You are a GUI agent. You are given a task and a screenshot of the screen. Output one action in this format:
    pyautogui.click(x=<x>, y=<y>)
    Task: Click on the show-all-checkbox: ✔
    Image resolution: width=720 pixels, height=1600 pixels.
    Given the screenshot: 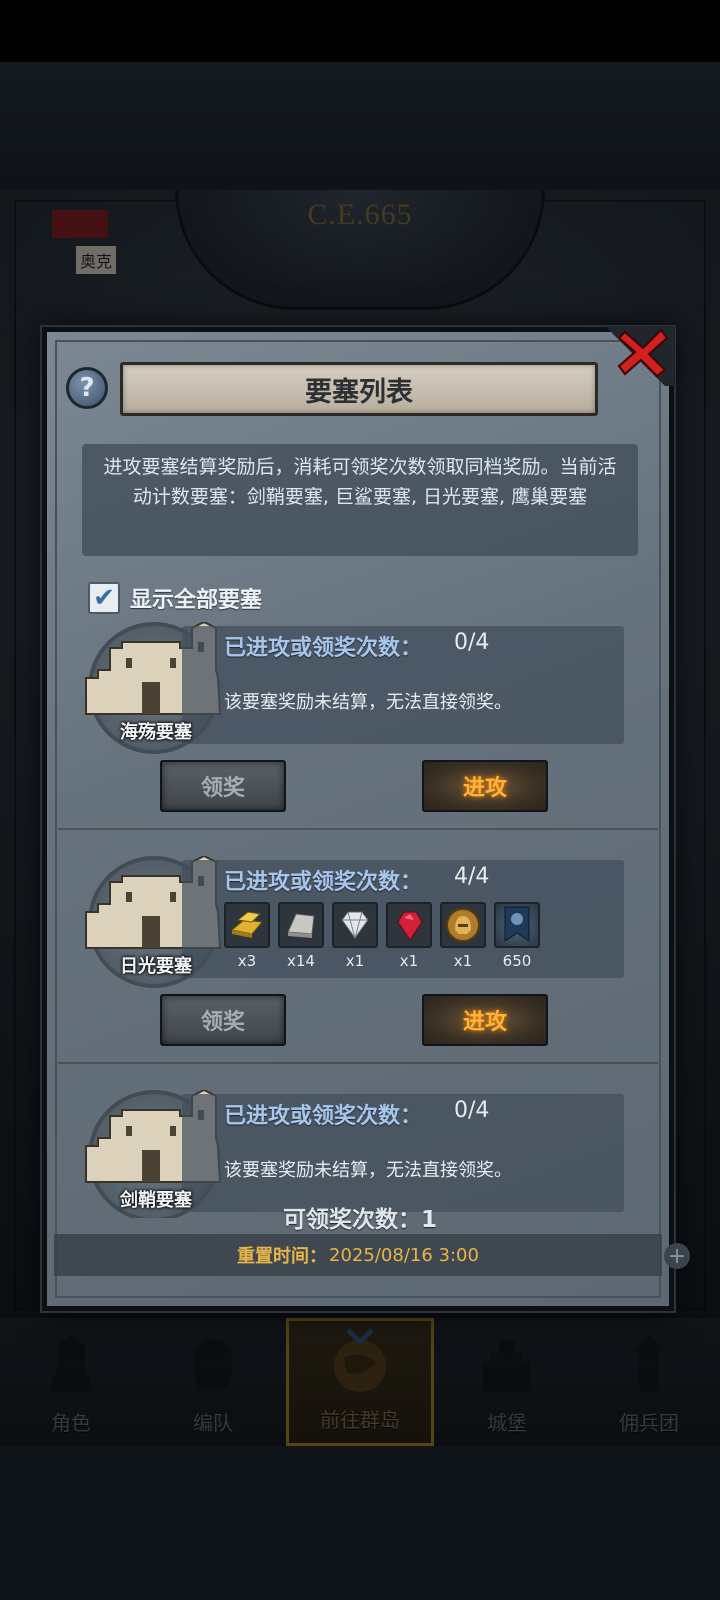 What is the action you would take?
    pyautogui.click(x=104, y=598)
    